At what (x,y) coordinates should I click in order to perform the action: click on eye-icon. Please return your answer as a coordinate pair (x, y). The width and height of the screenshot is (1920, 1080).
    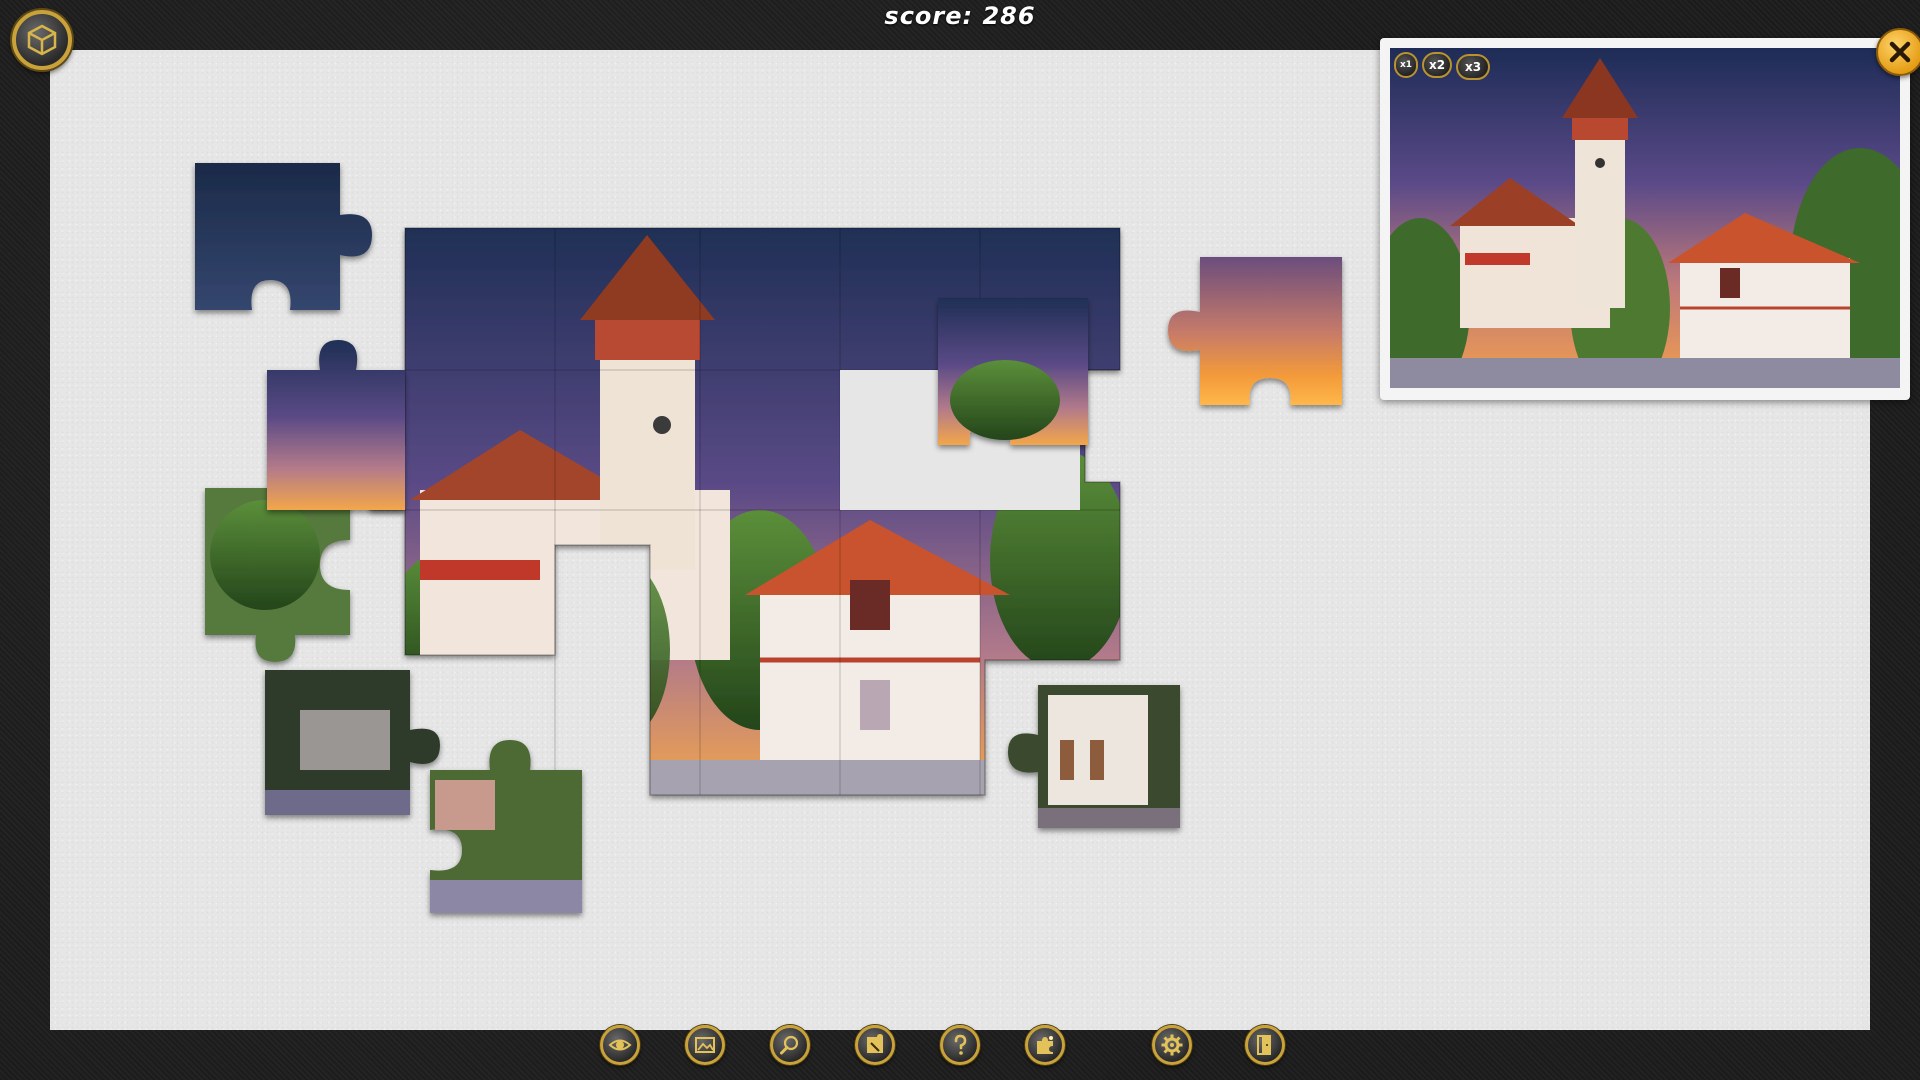
    Looking at the image, I should click on (620, 1045).